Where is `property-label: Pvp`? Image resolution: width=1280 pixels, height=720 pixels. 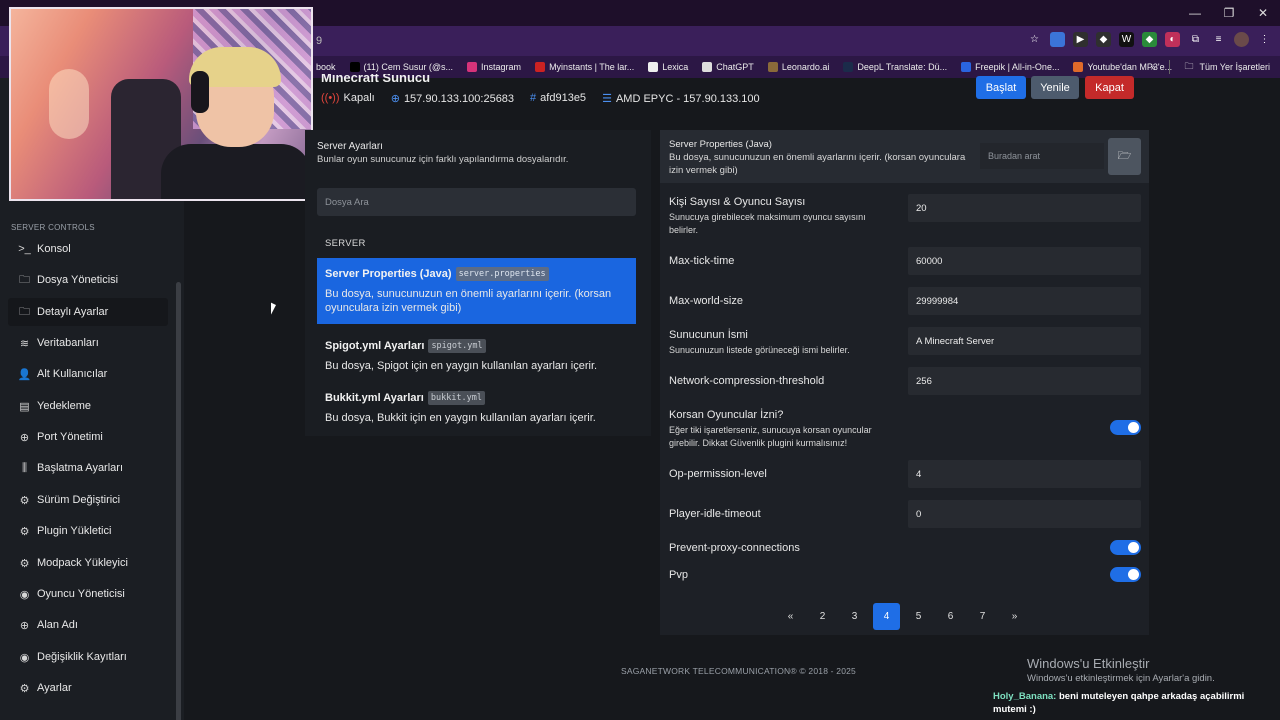
property-label: Pvp is located at coordinates (678, 575).